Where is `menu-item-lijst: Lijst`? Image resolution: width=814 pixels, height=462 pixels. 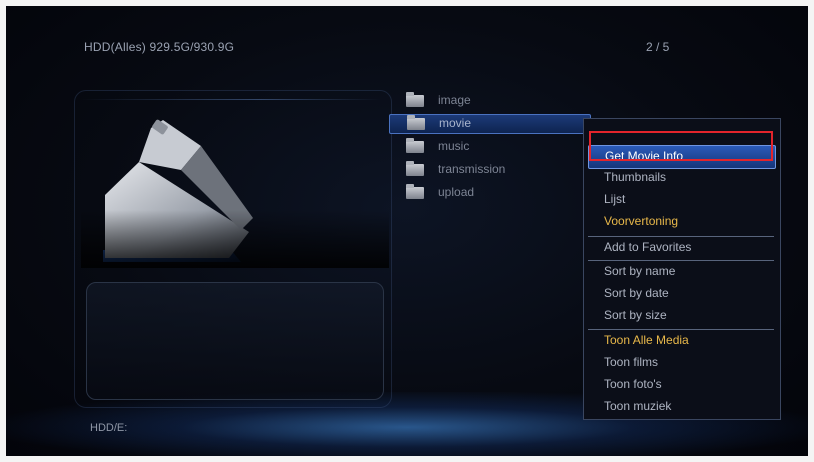 menu-item-lijst: Lijst is located at coordinates (681, 200).